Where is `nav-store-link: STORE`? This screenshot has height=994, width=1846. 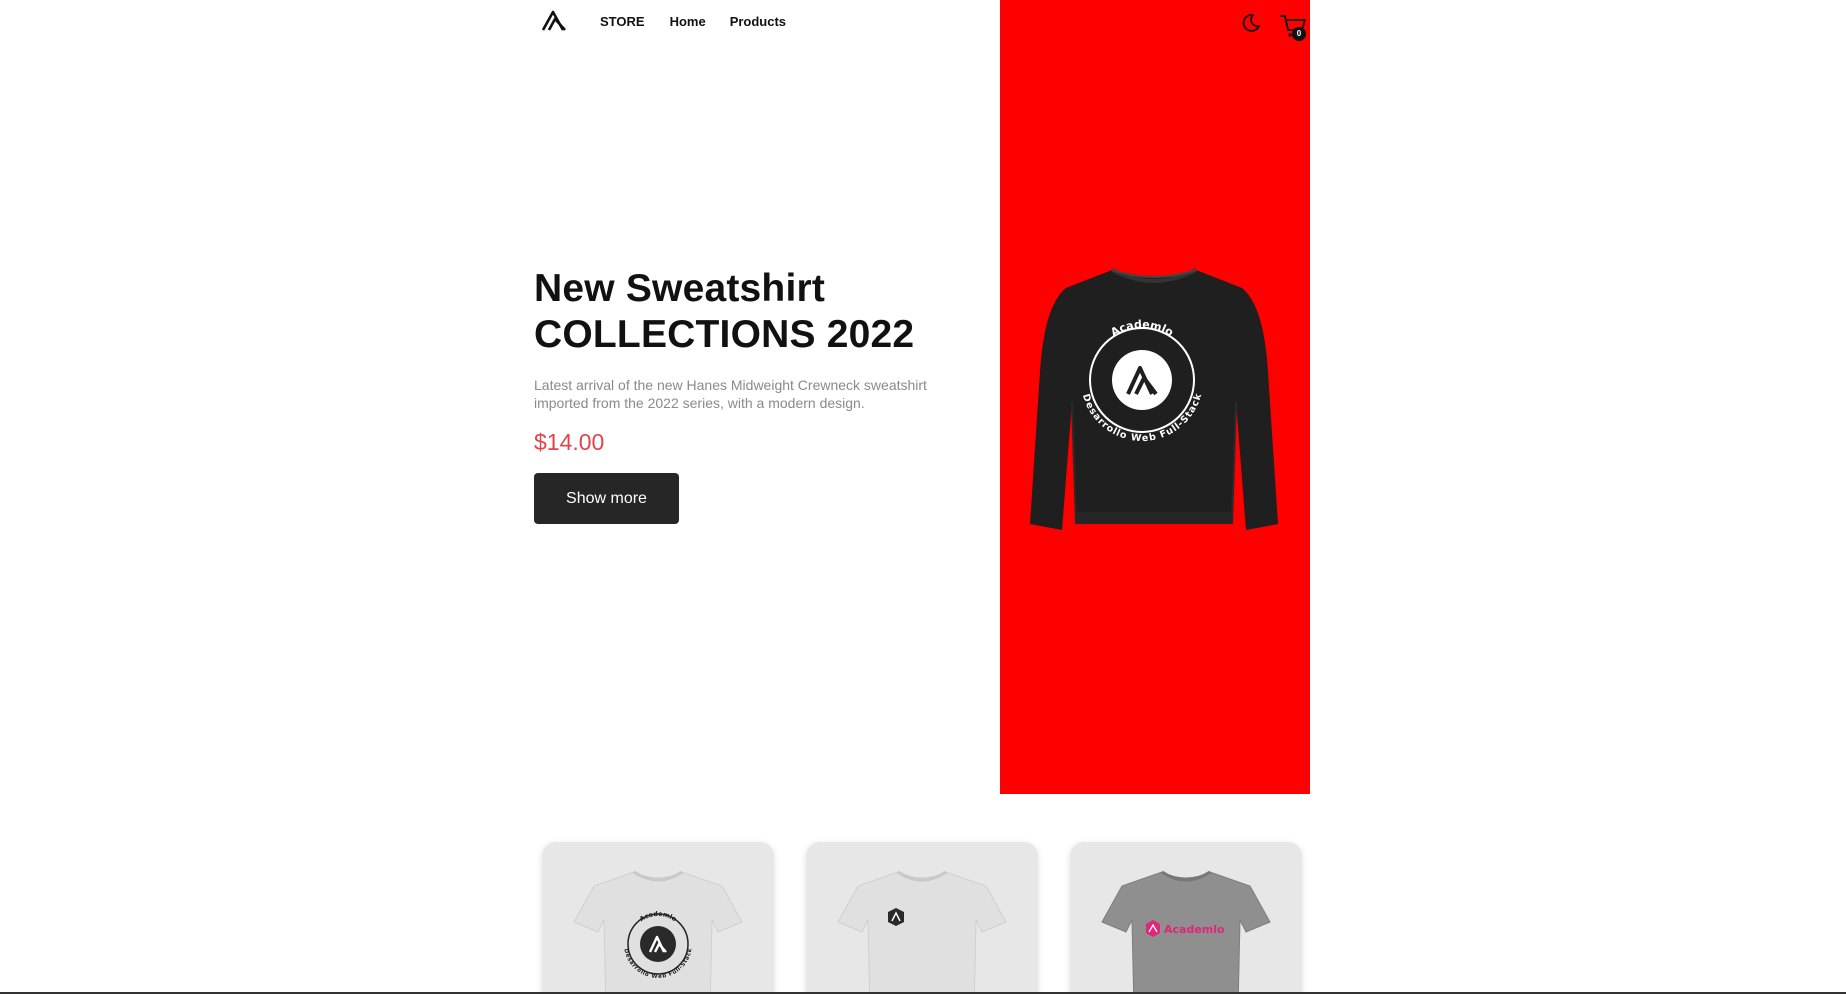
nav-store-link: STORE is located at coordinates (622, 22).